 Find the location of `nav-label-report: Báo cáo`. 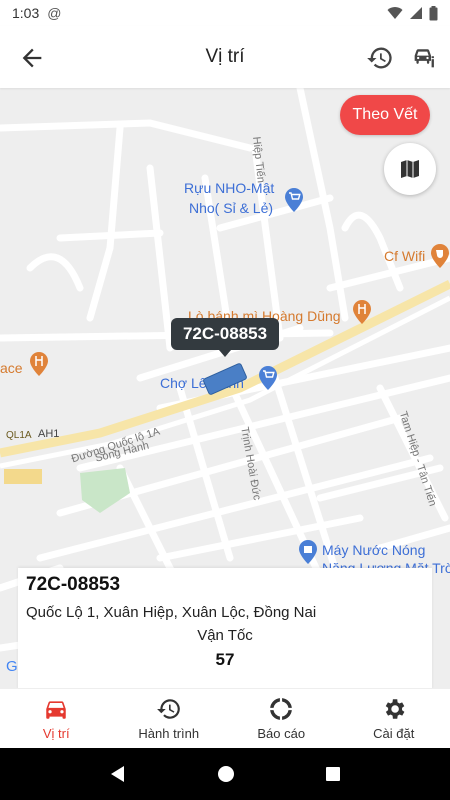

nav-label-report: Báo cáo is located at coordinates (281, 733).